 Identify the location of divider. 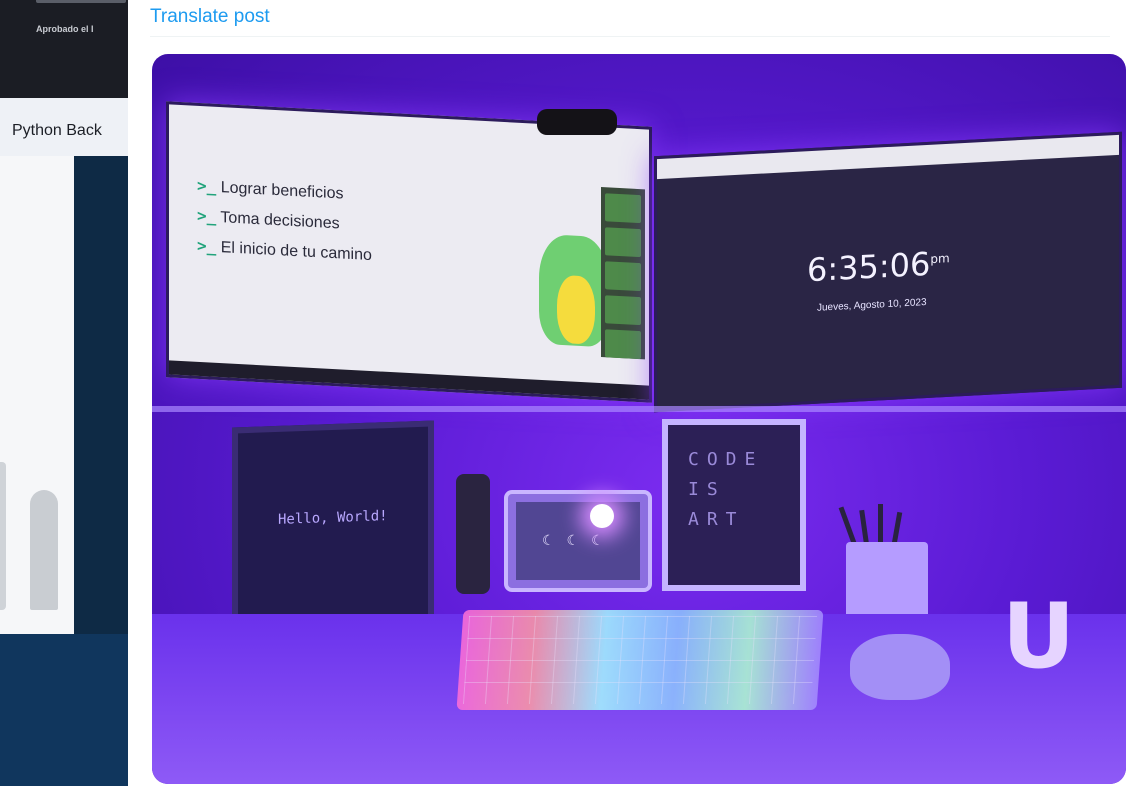
(630, 36).